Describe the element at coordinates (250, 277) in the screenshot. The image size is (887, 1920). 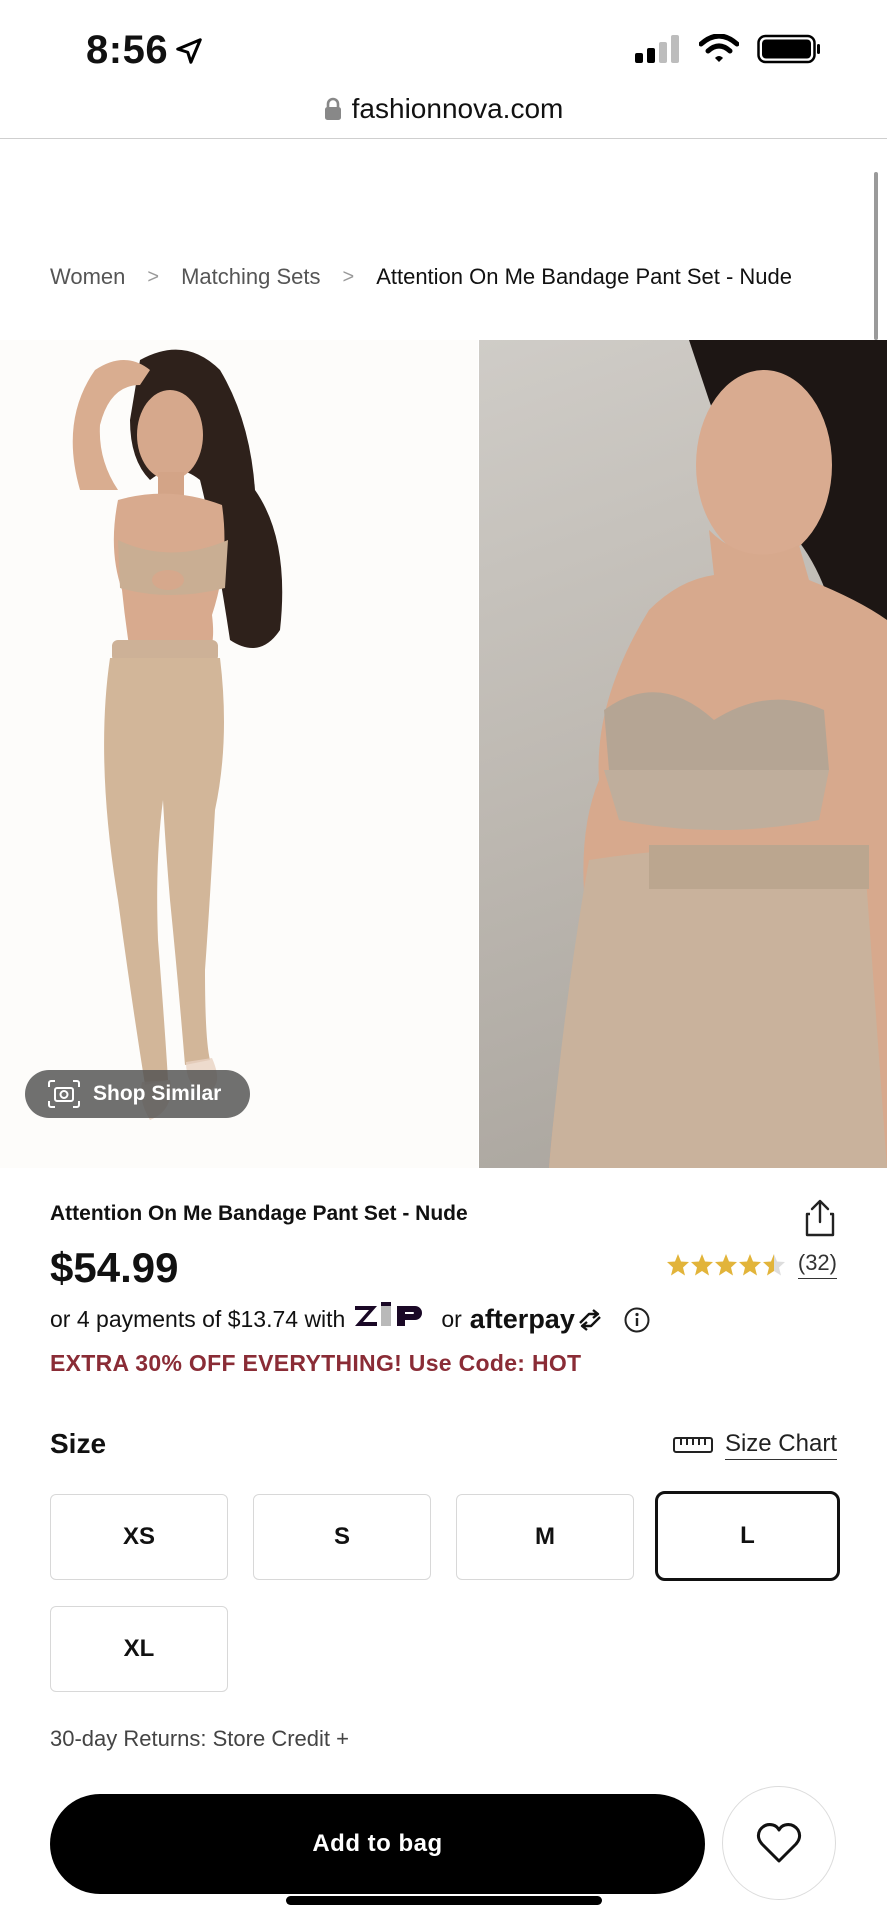
I see `breadcrumb-matching-sets: Matching Sets` at that location.